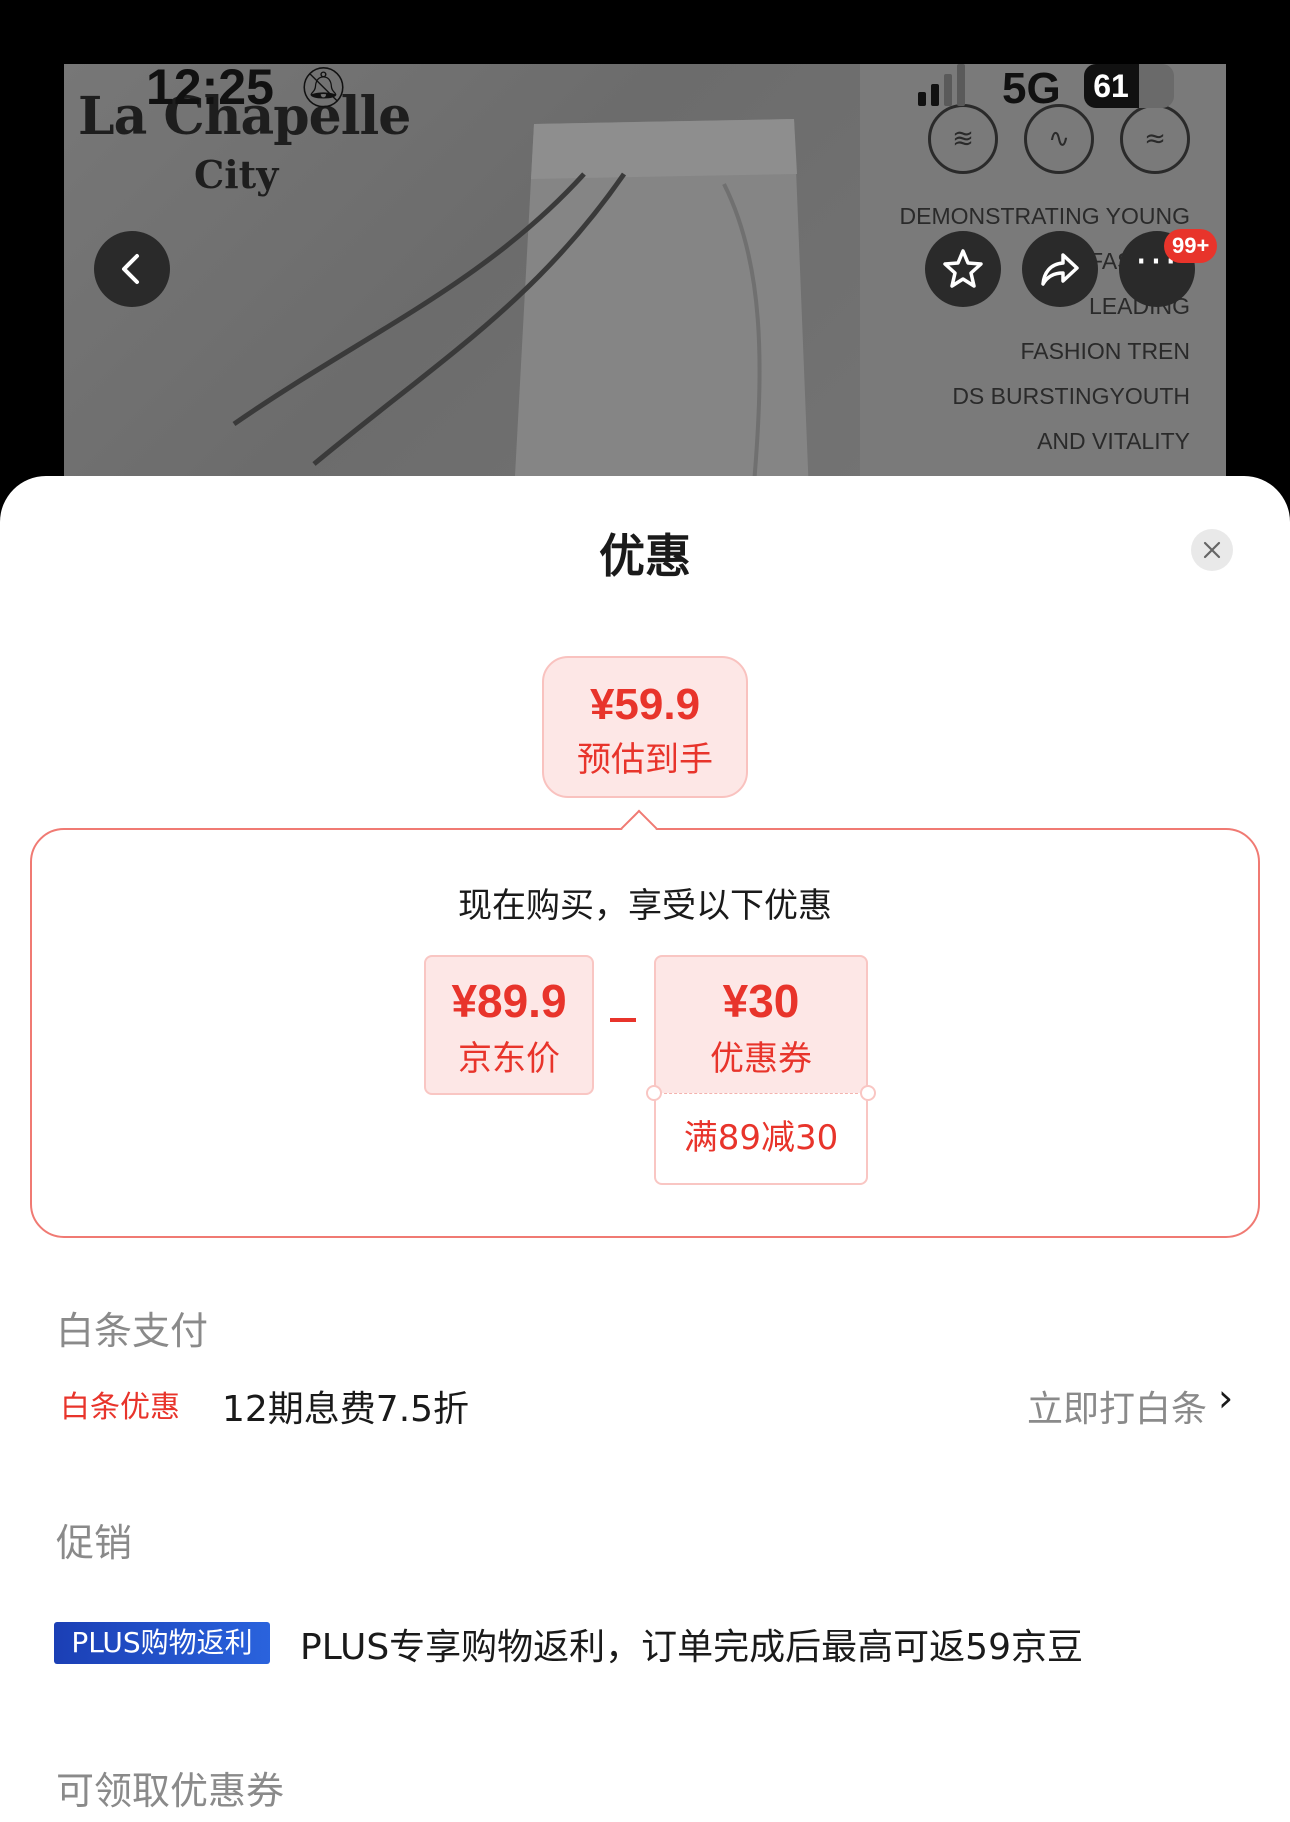 The height and width of the screenshot is (1822, 1290). I want to click on signal-icon, so click(941, 84).